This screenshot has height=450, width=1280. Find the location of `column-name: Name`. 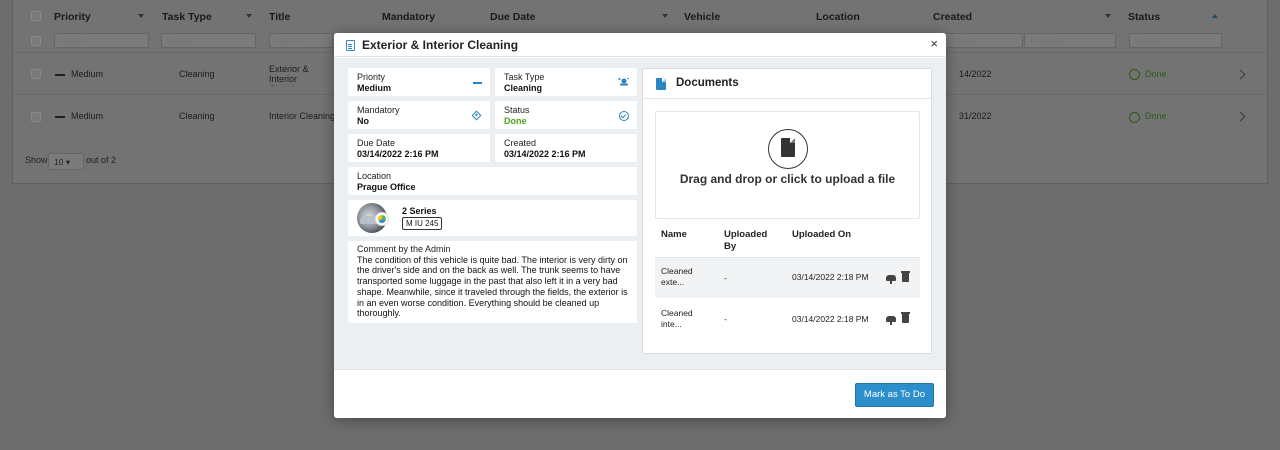

column-name: Name is located at coordinates (674, 234).